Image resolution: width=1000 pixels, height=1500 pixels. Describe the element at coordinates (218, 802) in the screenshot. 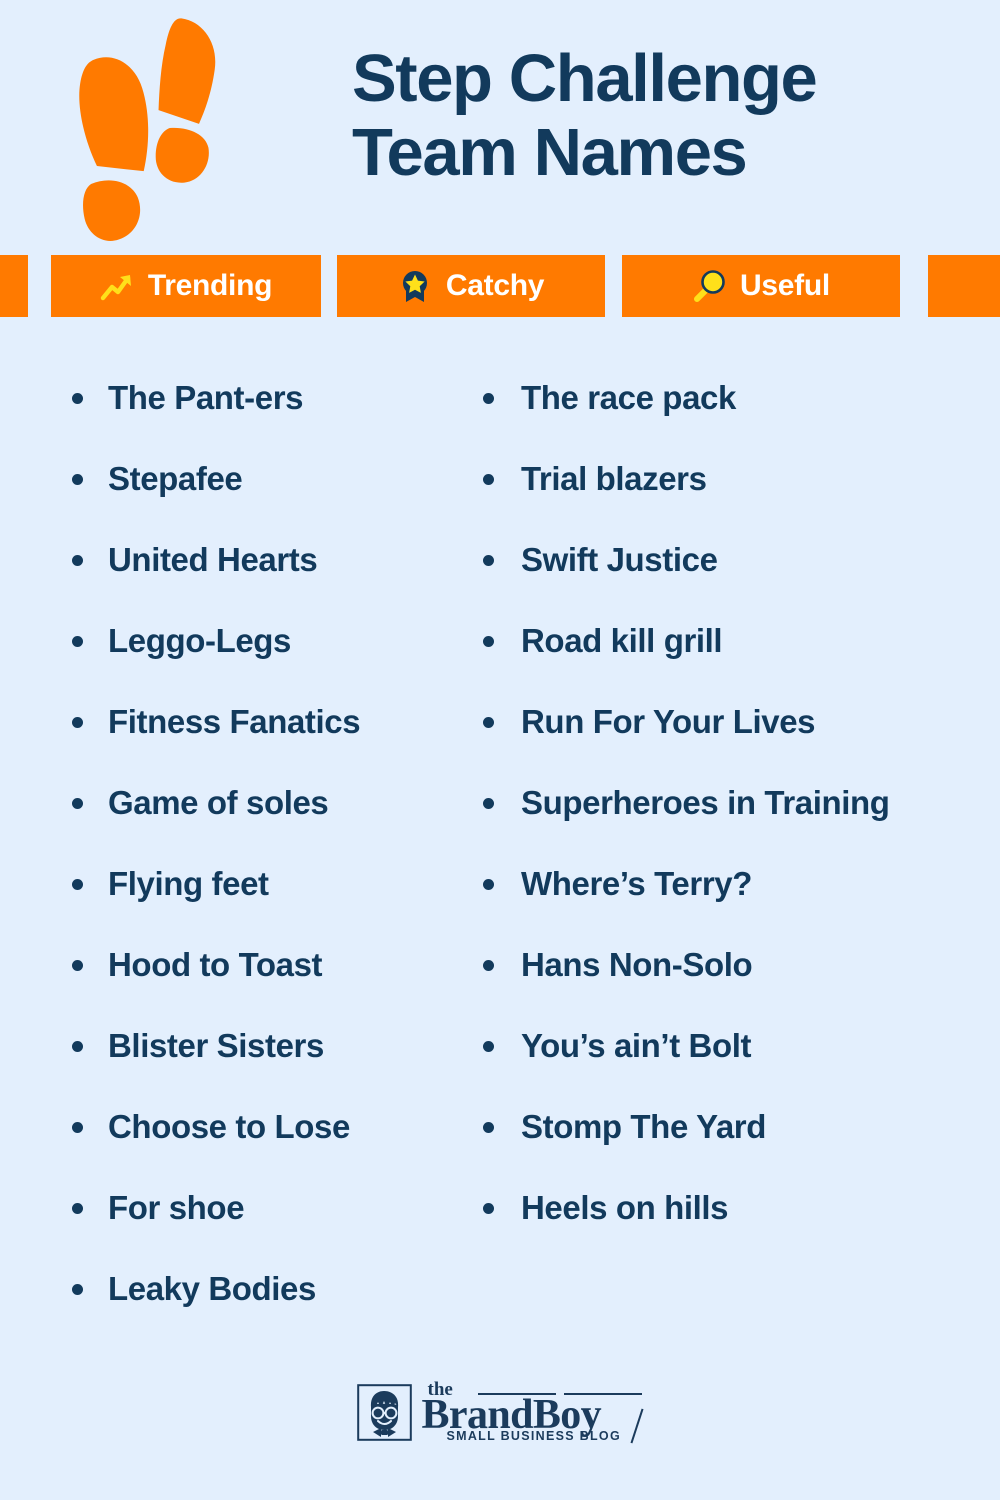

I see `list-item-label: Game of soles` at that location.